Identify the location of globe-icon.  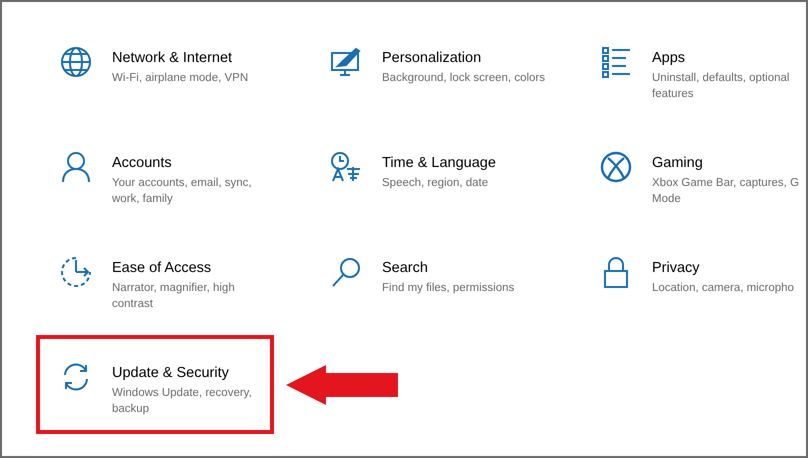
(76, 62).